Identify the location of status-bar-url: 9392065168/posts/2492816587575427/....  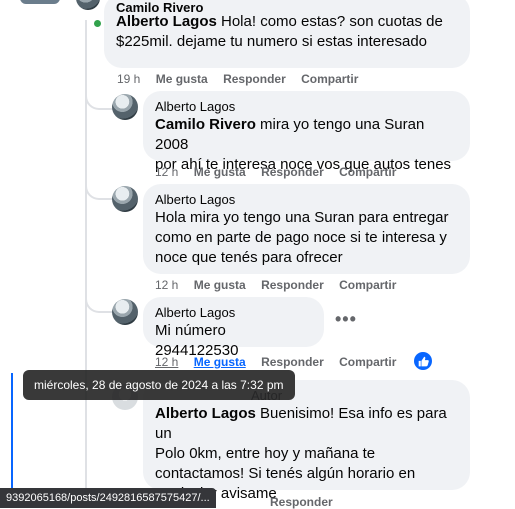
(108, 498).